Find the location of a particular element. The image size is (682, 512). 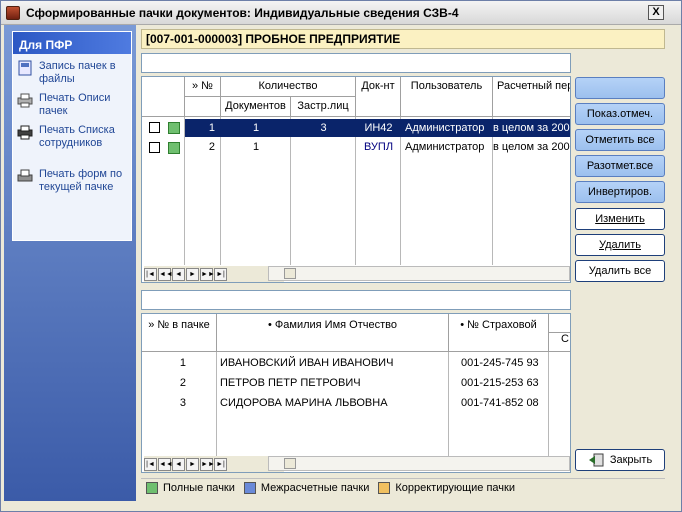

header-user: Пользователь is located at coordinates (447, 97).